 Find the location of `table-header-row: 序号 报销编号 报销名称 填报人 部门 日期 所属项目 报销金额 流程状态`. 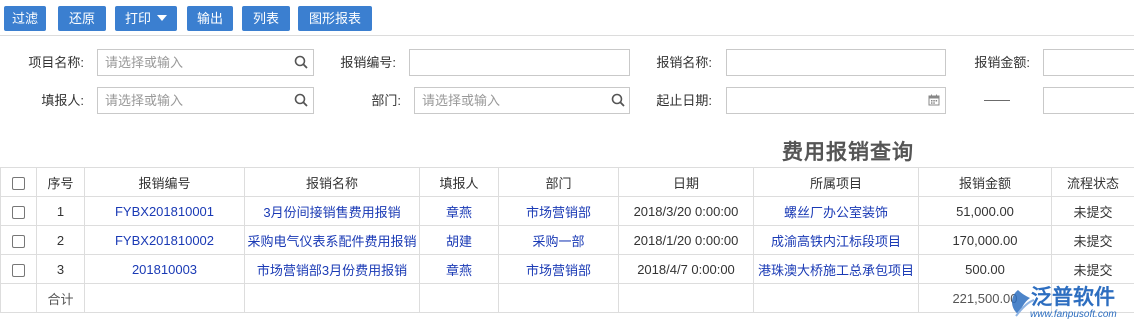

table-header-row: 序号 报销编号 报销名称 填报人 部门 日期 所属项目 报销金额 流程状态 is located at coordinates (567, 182).